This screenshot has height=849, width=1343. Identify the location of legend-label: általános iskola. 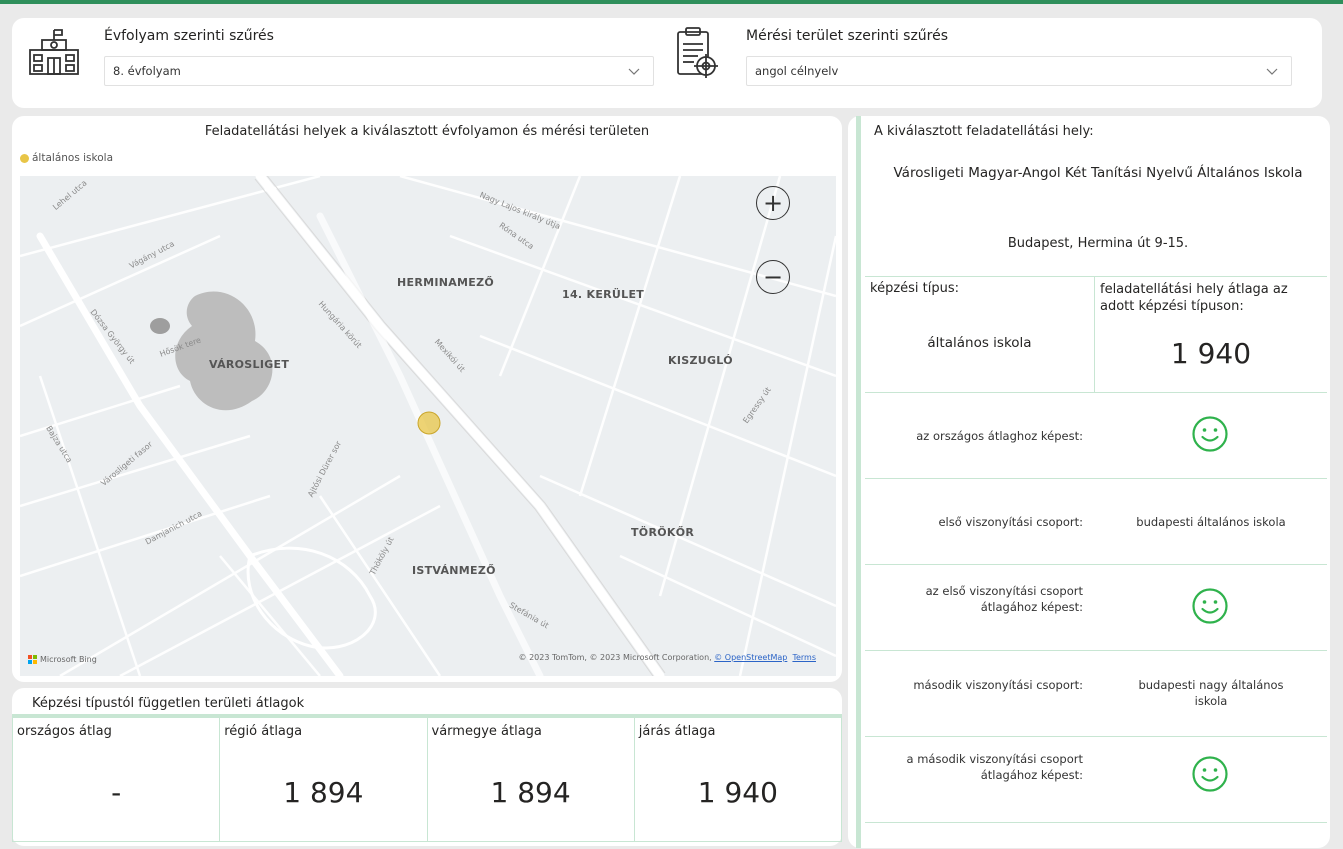
(73, 158).